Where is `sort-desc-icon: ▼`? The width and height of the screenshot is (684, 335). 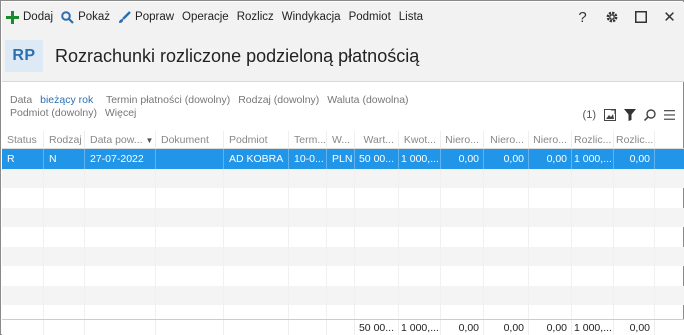
sort-desc-icon: ▼ is located at coordinates (149, 140).